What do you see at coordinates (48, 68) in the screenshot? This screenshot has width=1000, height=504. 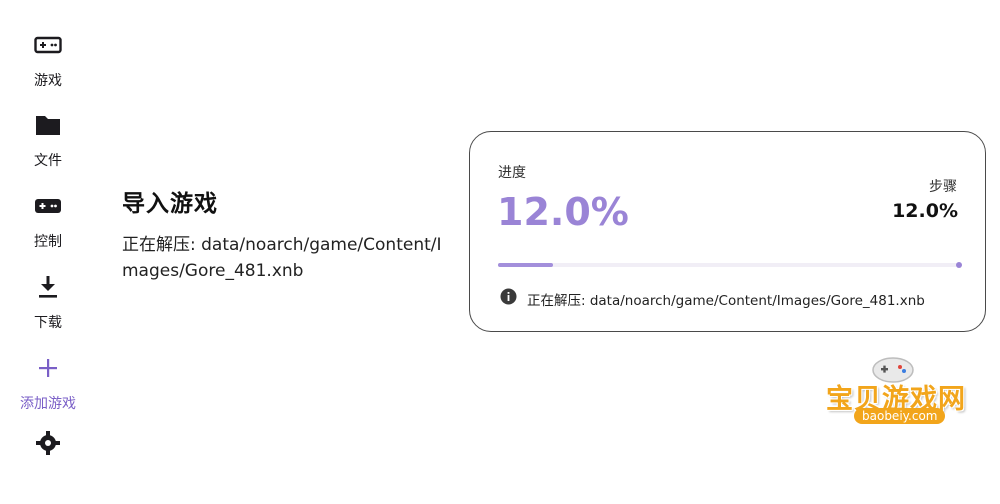 I see `sidebar-item-games: 游戏` at bounding box center [48, 68].